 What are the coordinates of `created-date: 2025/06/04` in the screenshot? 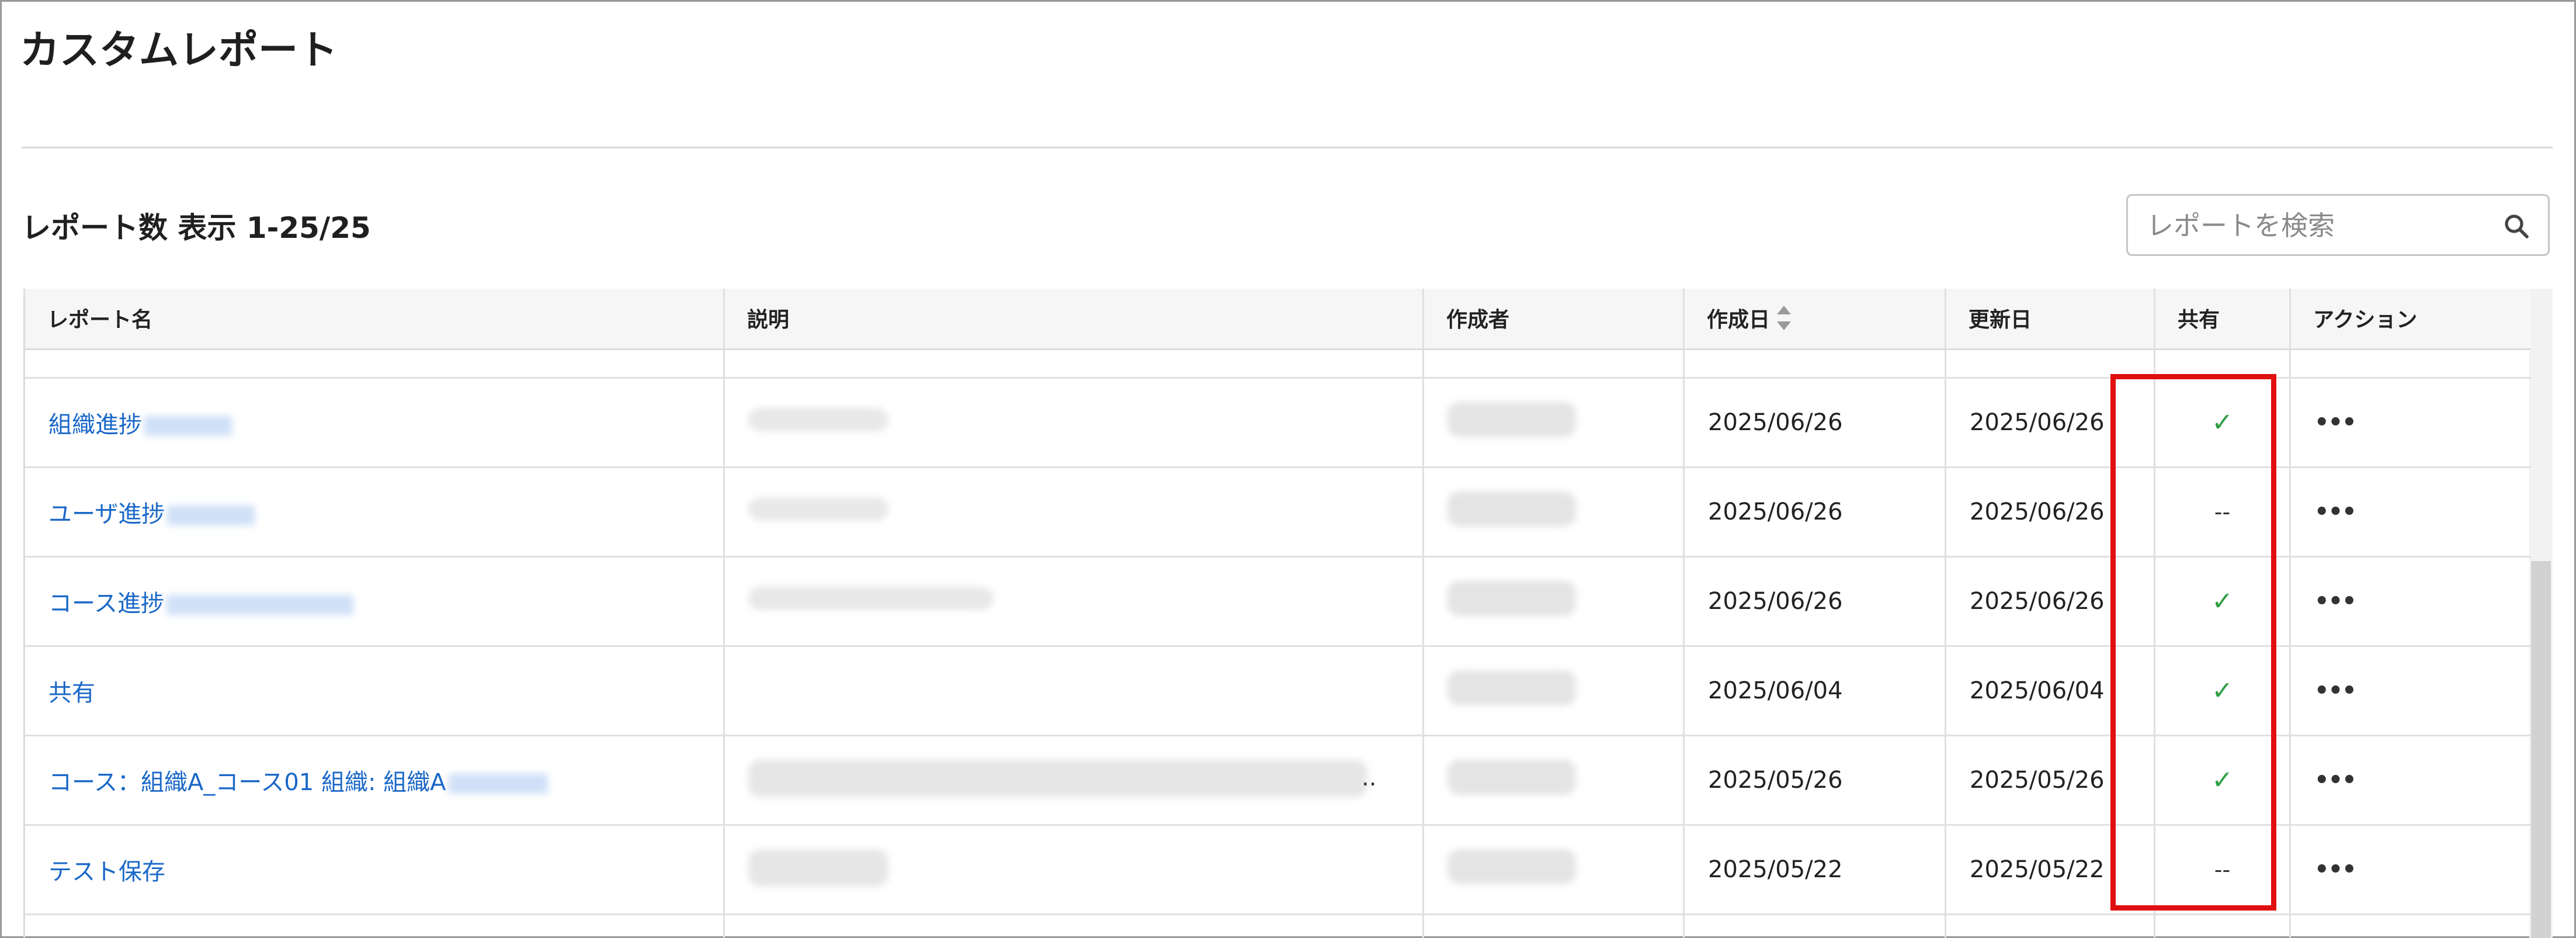 It's located at (1775, 690).